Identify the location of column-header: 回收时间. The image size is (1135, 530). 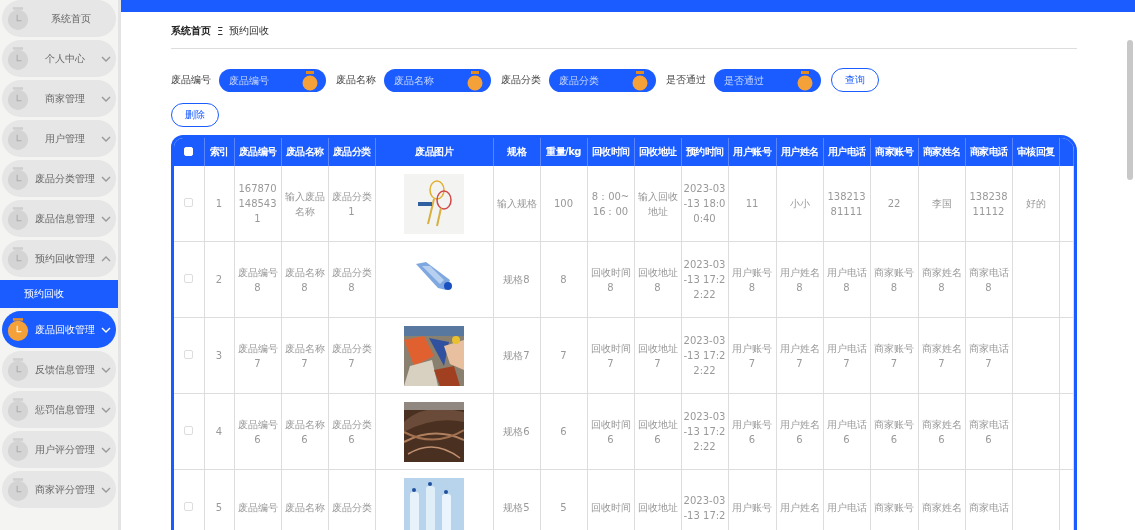
(610, 152).